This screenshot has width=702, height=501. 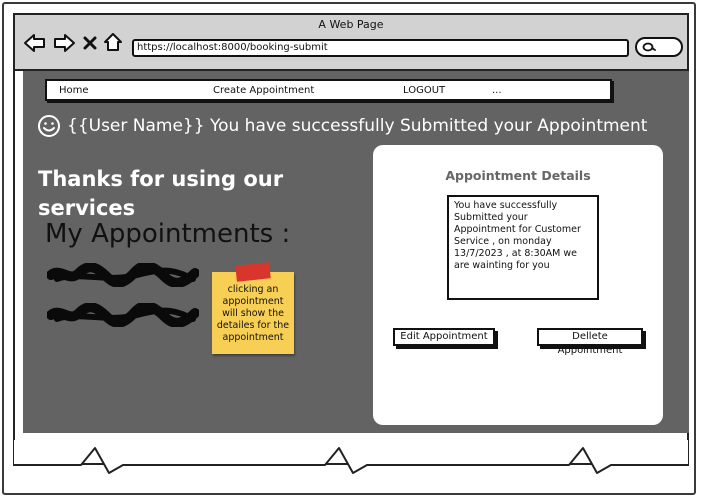 I want to click on url-input: https://localhost:8000/booking-submit, so click(x=380, y=48).